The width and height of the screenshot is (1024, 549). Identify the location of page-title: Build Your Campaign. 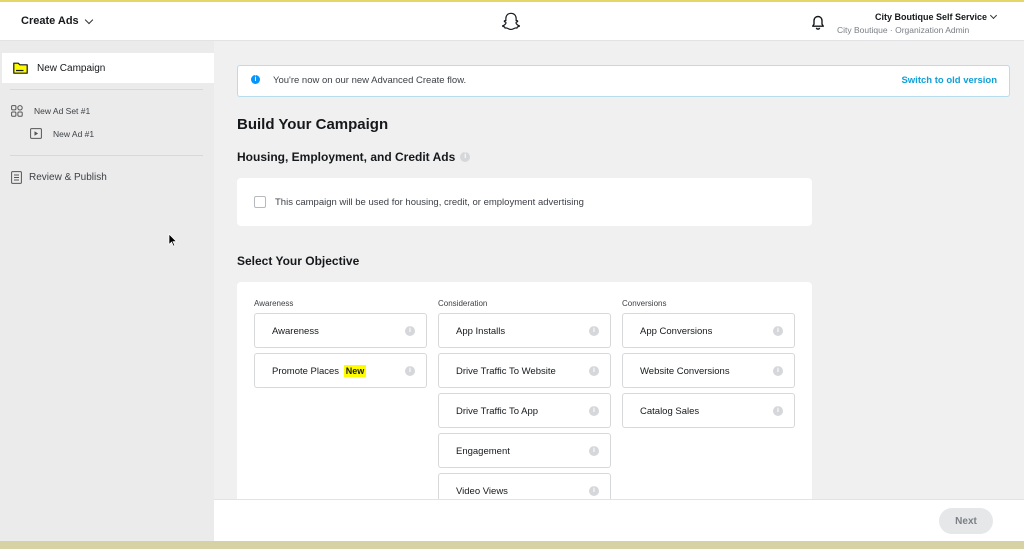
(313, 124).